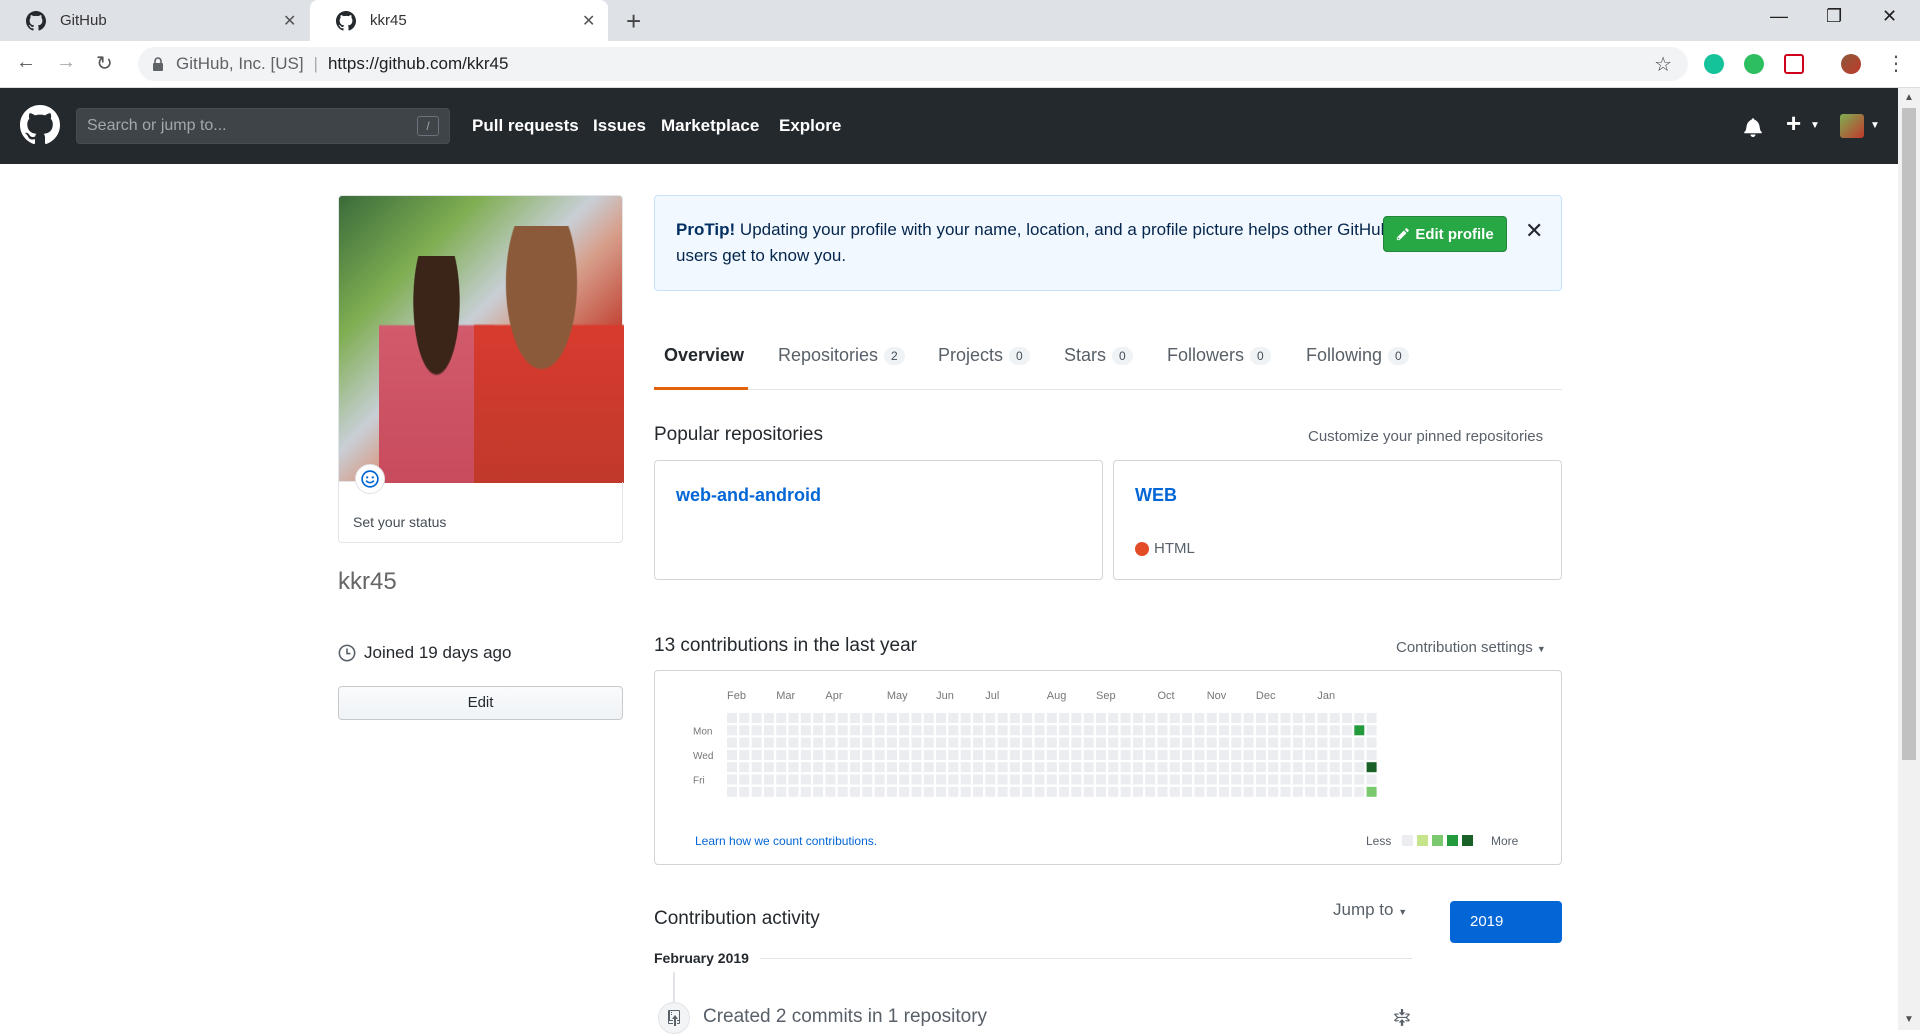 Image resolution: width=1920 pixels, height=1034 pixels. What do you see at coordinates (1754, 64) in the screenshot?
I see `evernote-extension-icon` at bounding box center [1754, 64].